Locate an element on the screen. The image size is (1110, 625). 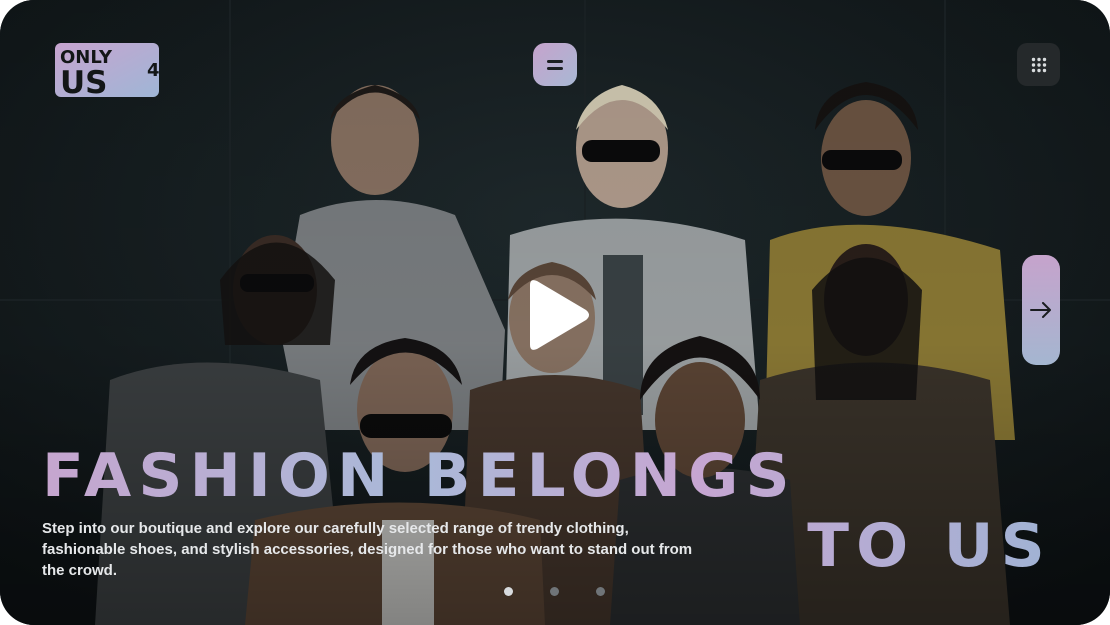
menu-button is located at coordinates (555, 64).